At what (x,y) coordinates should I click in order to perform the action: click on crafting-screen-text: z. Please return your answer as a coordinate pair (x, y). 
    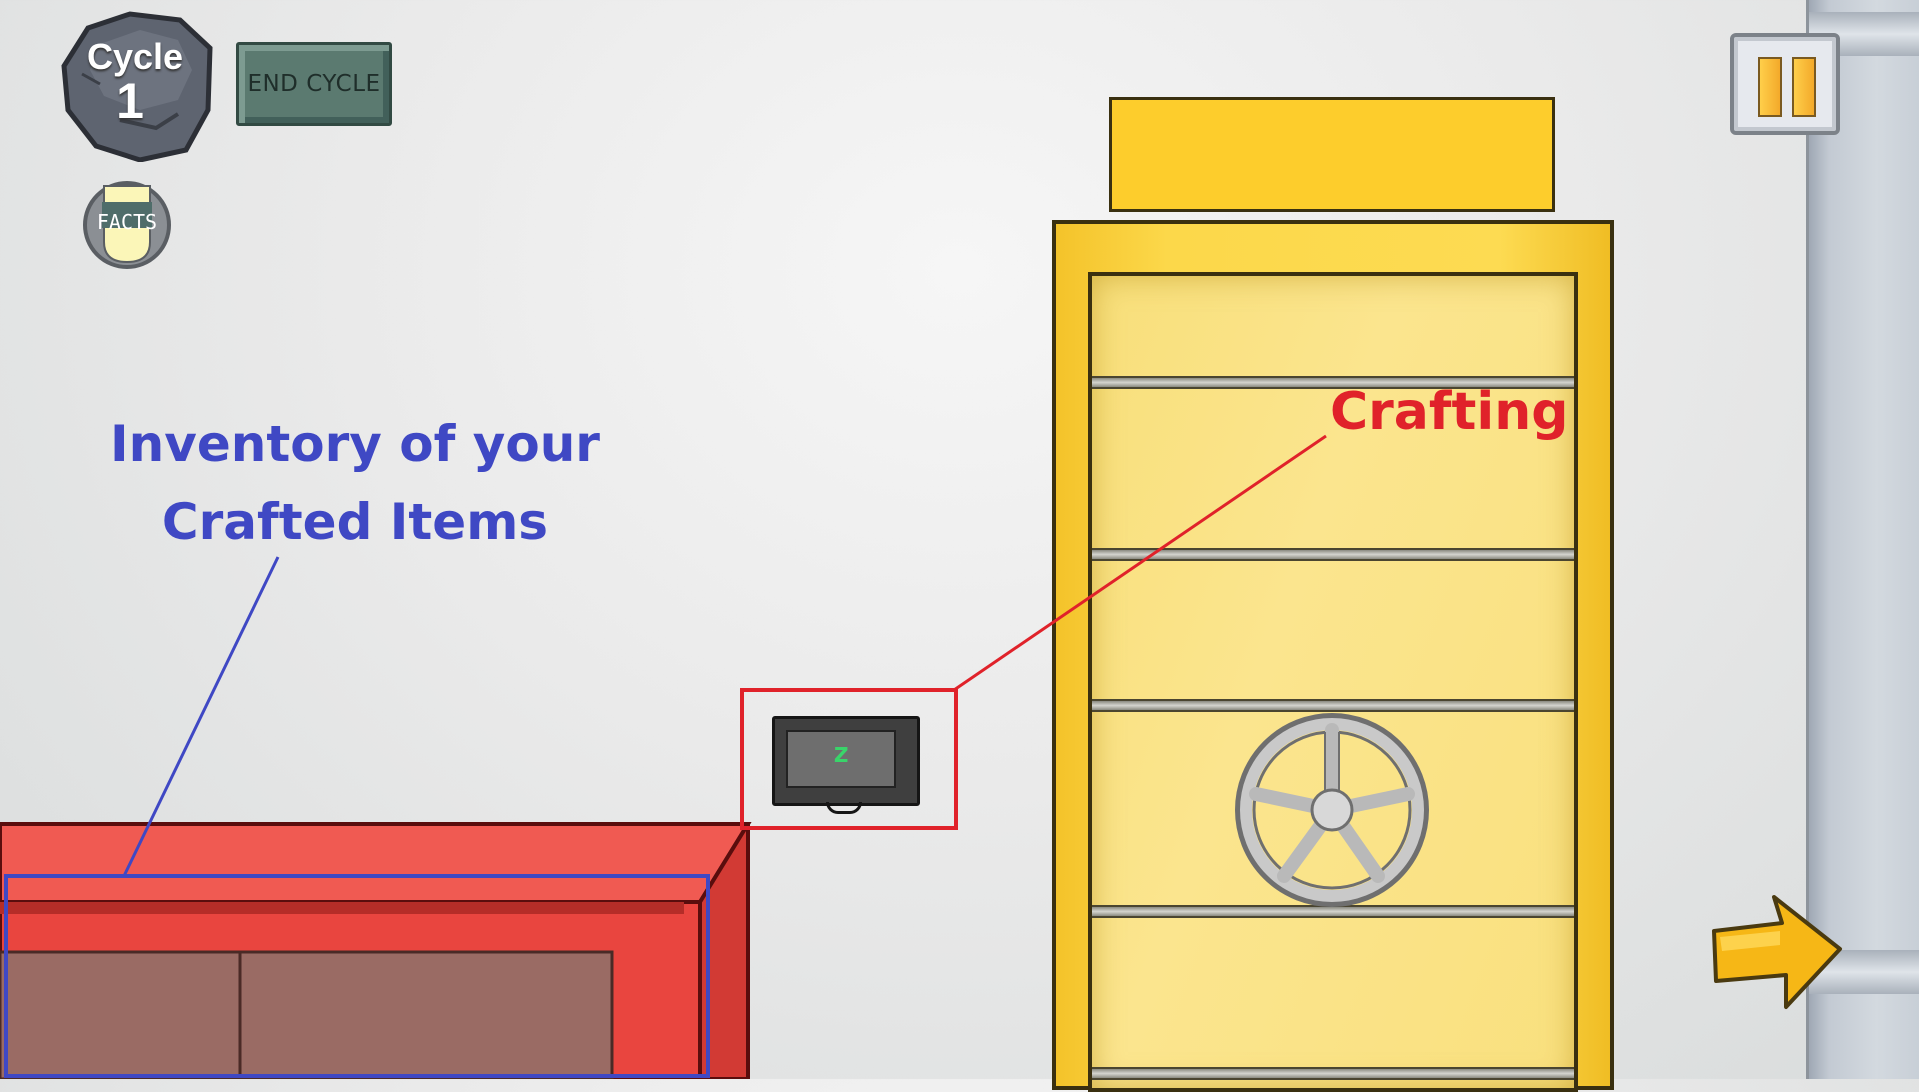
    Looking at the image, I should click on (841, 752).